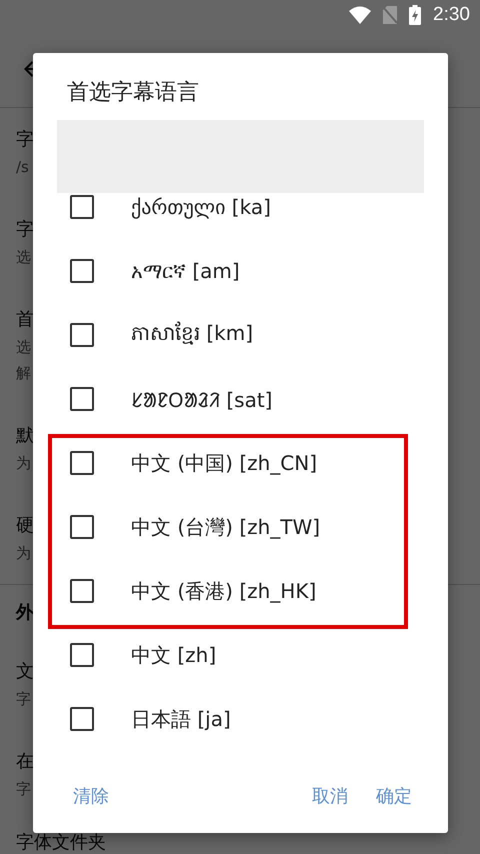 This screenshot has width=480, height=854. Describe the element at coordinates (240, 463) in the screenshot. I see `language-option: 中文 (中国) [zh_CN]` at that location.